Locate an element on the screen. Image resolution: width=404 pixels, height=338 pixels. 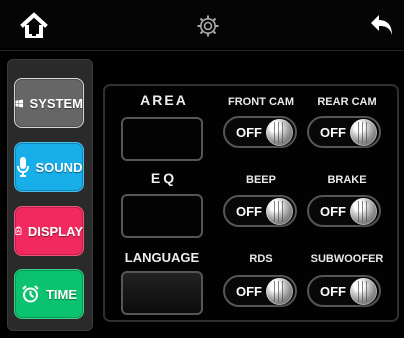
rear-cam-label: REAR CAM is located at coordinates (347, 102).